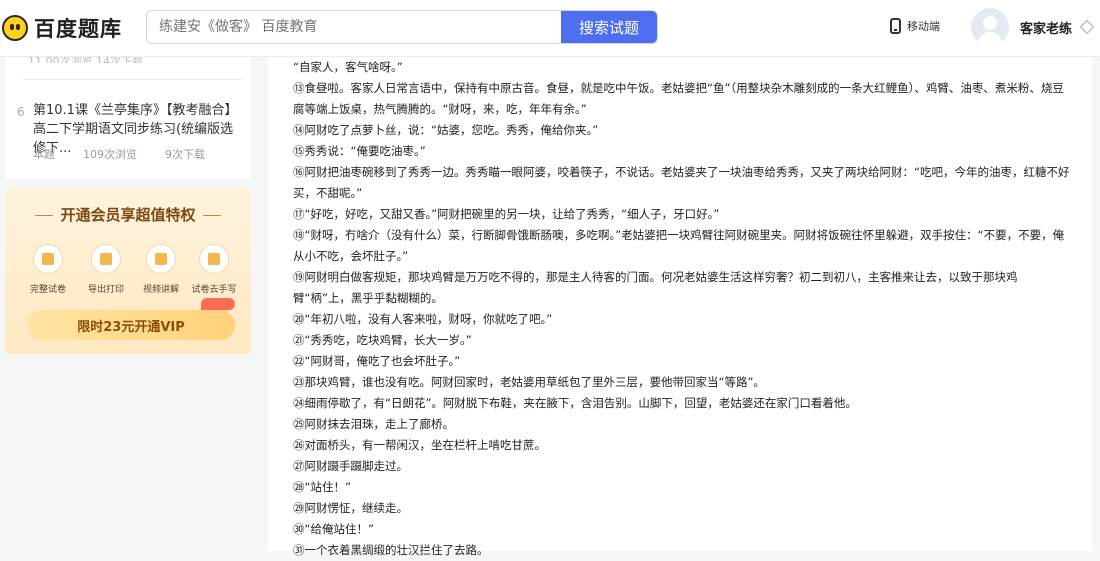 The height and width of the screenshot is (561, 1100). I want to click on diamond-icon, so click(1087, 27).